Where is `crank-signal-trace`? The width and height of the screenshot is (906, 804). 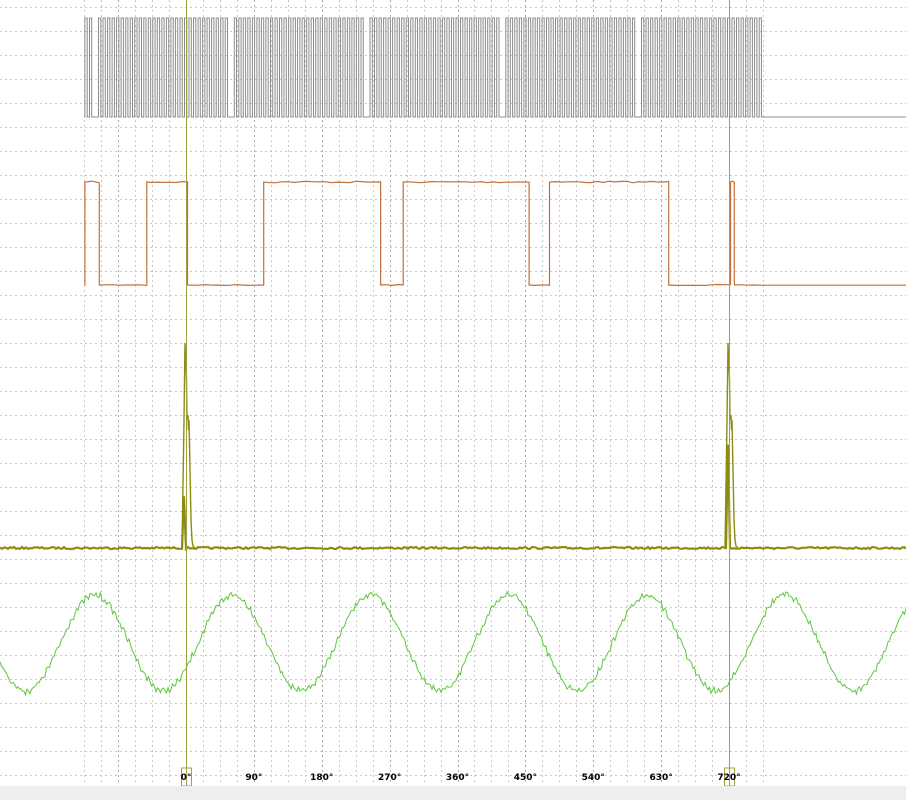
crank-signal-trace is located at coordinates (495, 67).